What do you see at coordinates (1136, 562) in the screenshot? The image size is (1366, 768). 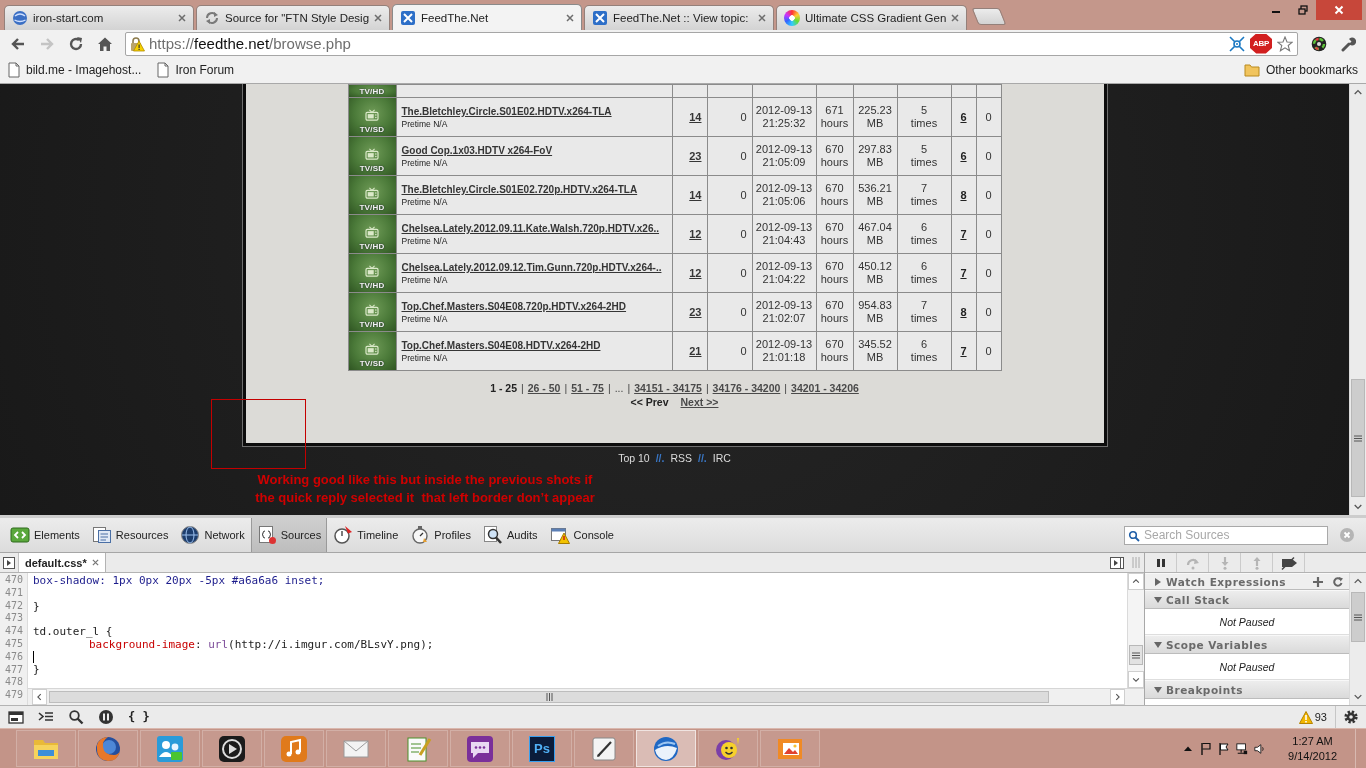 I see `resize-grip-icon` at bounding box center [1136, 562].